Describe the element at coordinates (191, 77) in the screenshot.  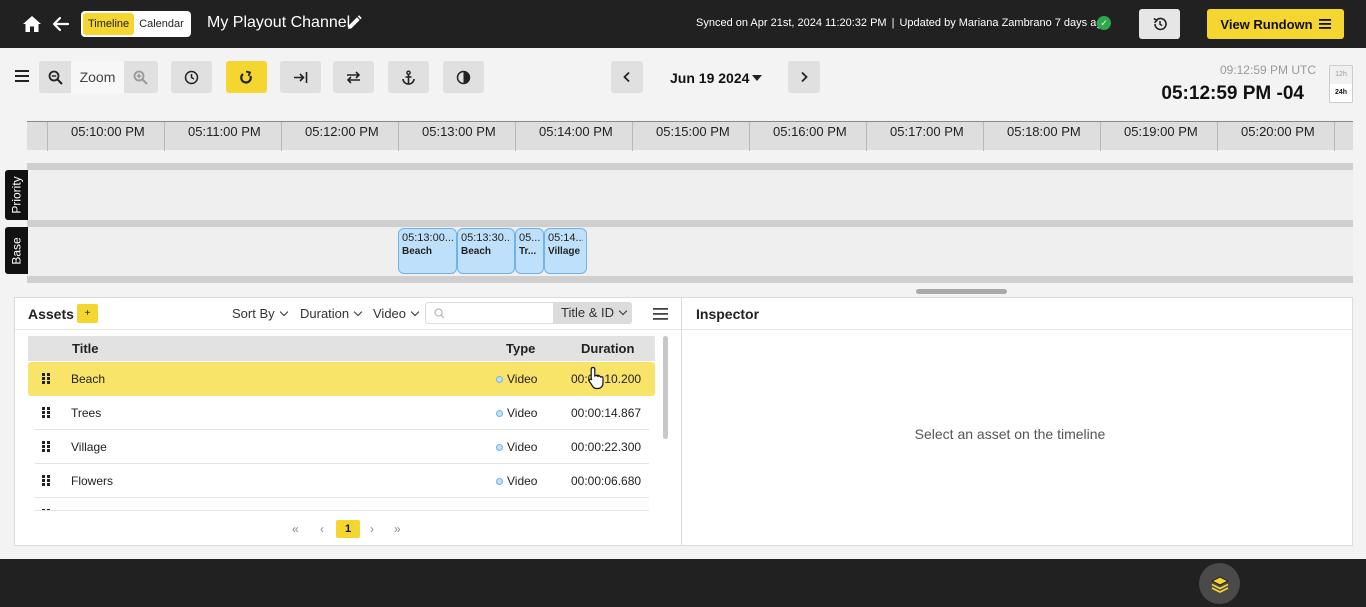
I see `now-button` at that location.